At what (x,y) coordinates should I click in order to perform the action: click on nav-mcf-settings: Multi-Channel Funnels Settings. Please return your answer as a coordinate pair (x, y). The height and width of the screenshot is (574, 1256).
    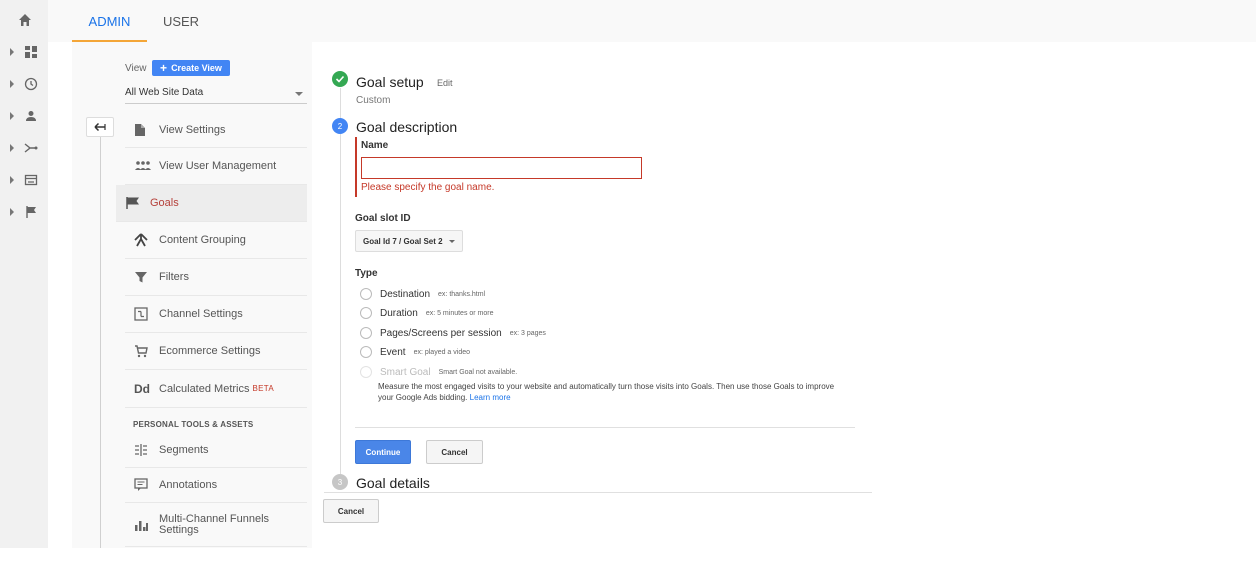
    Looking at the image, I should click on (216, 525).